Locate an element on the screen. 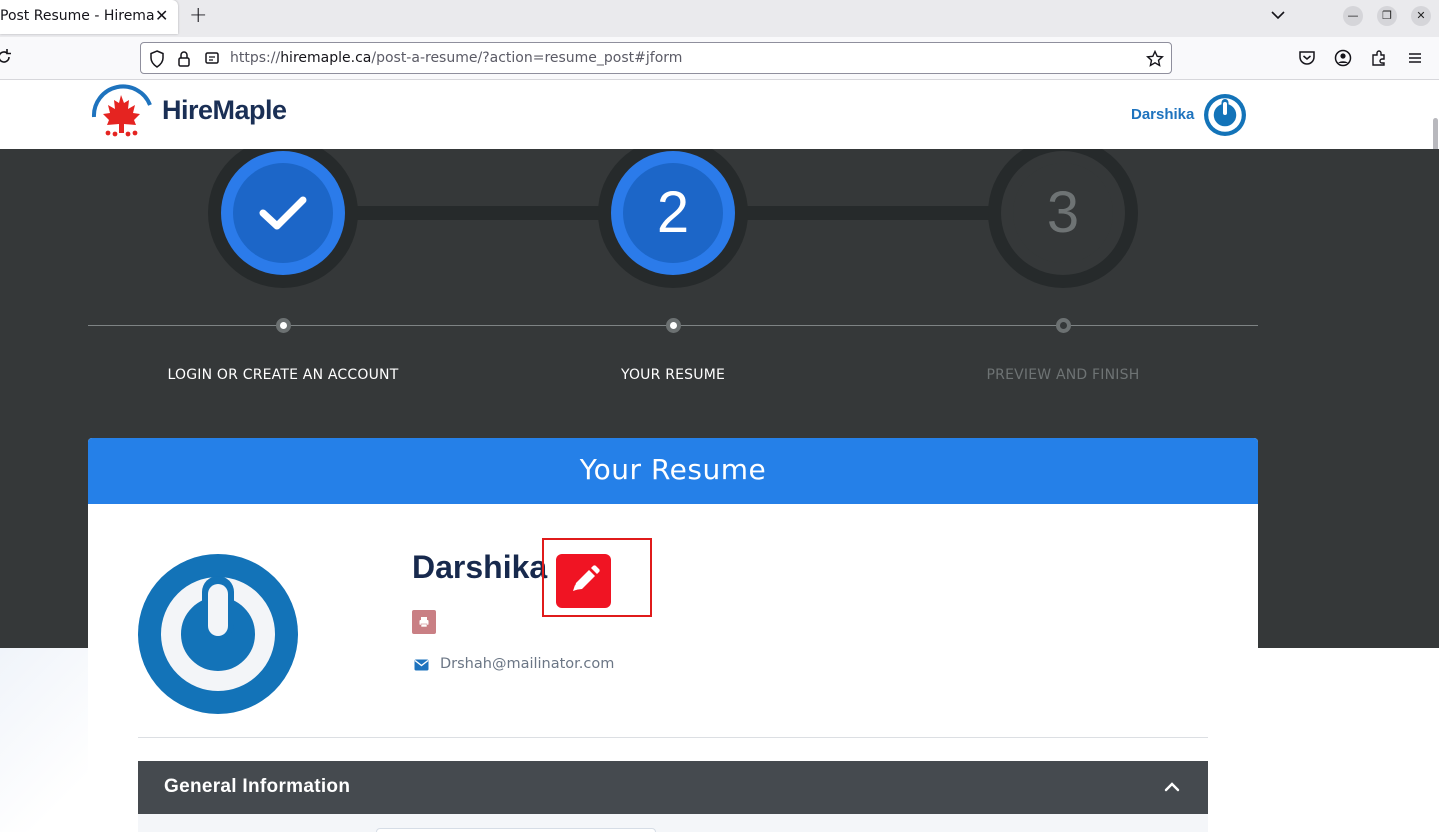 Image resolution: width=1439 pixels, height=832 pixels. candidate-email: Drshah@mailinator.com is located at coordinates (527, 664).